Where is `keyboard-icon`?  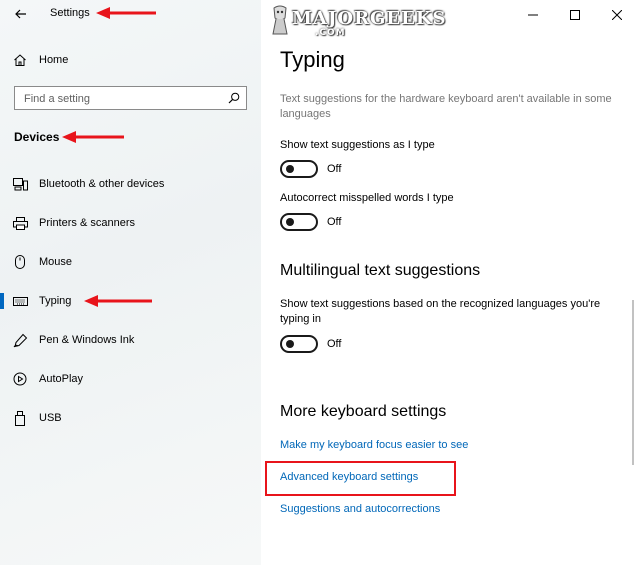
keyboard-icon is located at coordinates (20, 301).